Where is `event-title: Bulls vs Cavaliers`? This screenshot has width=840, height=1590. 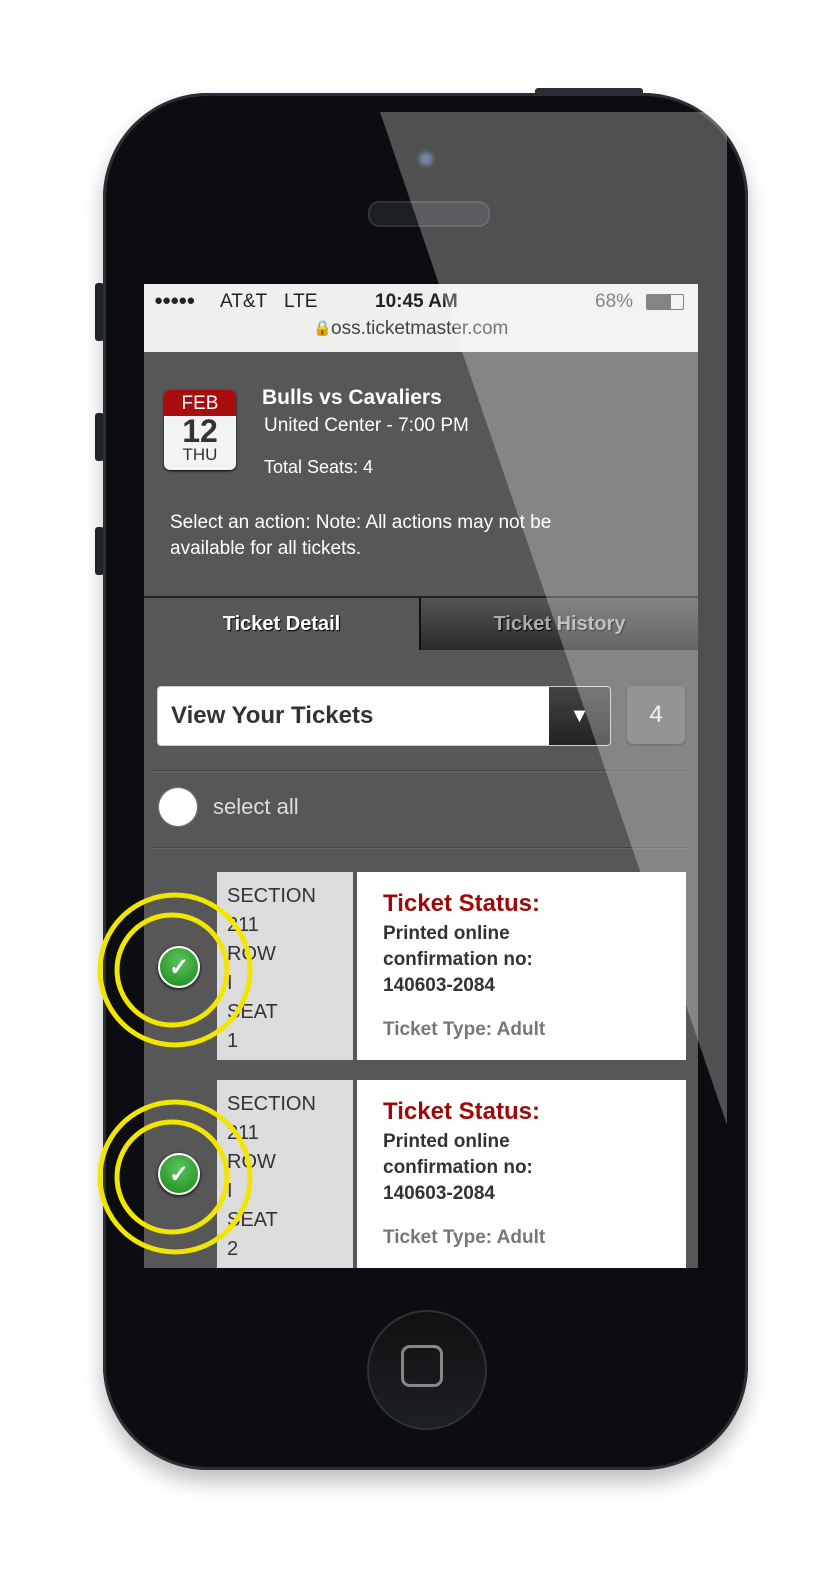 event-title: Bulls vs Cavaliers is located at coordinates (352, 397).